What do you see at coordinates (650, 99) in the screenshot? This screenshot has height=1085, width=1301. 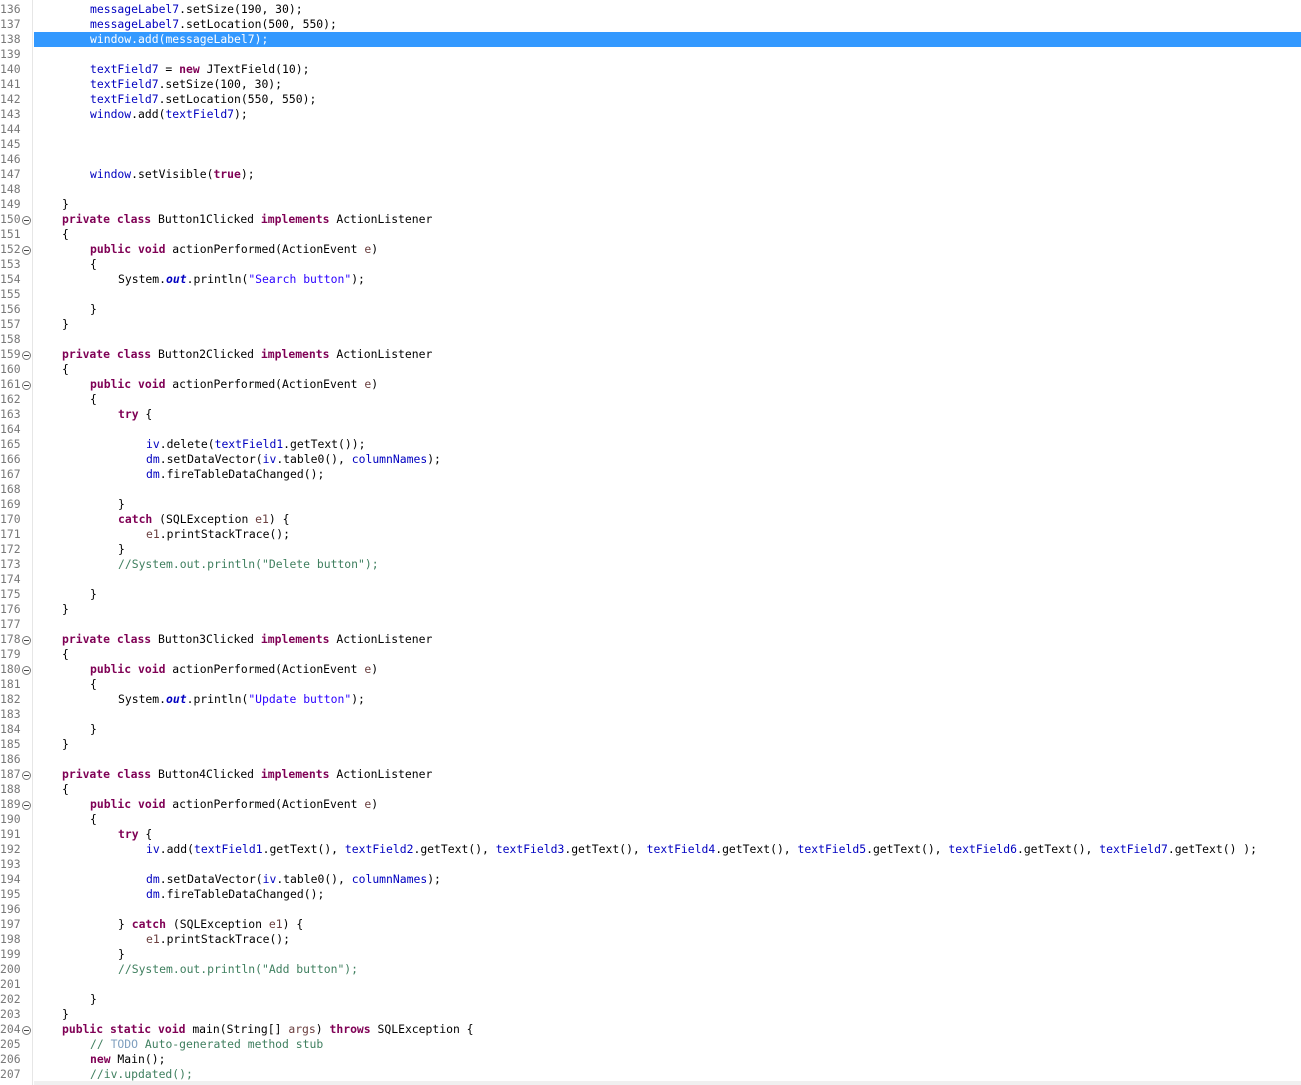 I see `code-line: 142 textField7.setLocation(550, 550);` at bounding box center [650, 99].